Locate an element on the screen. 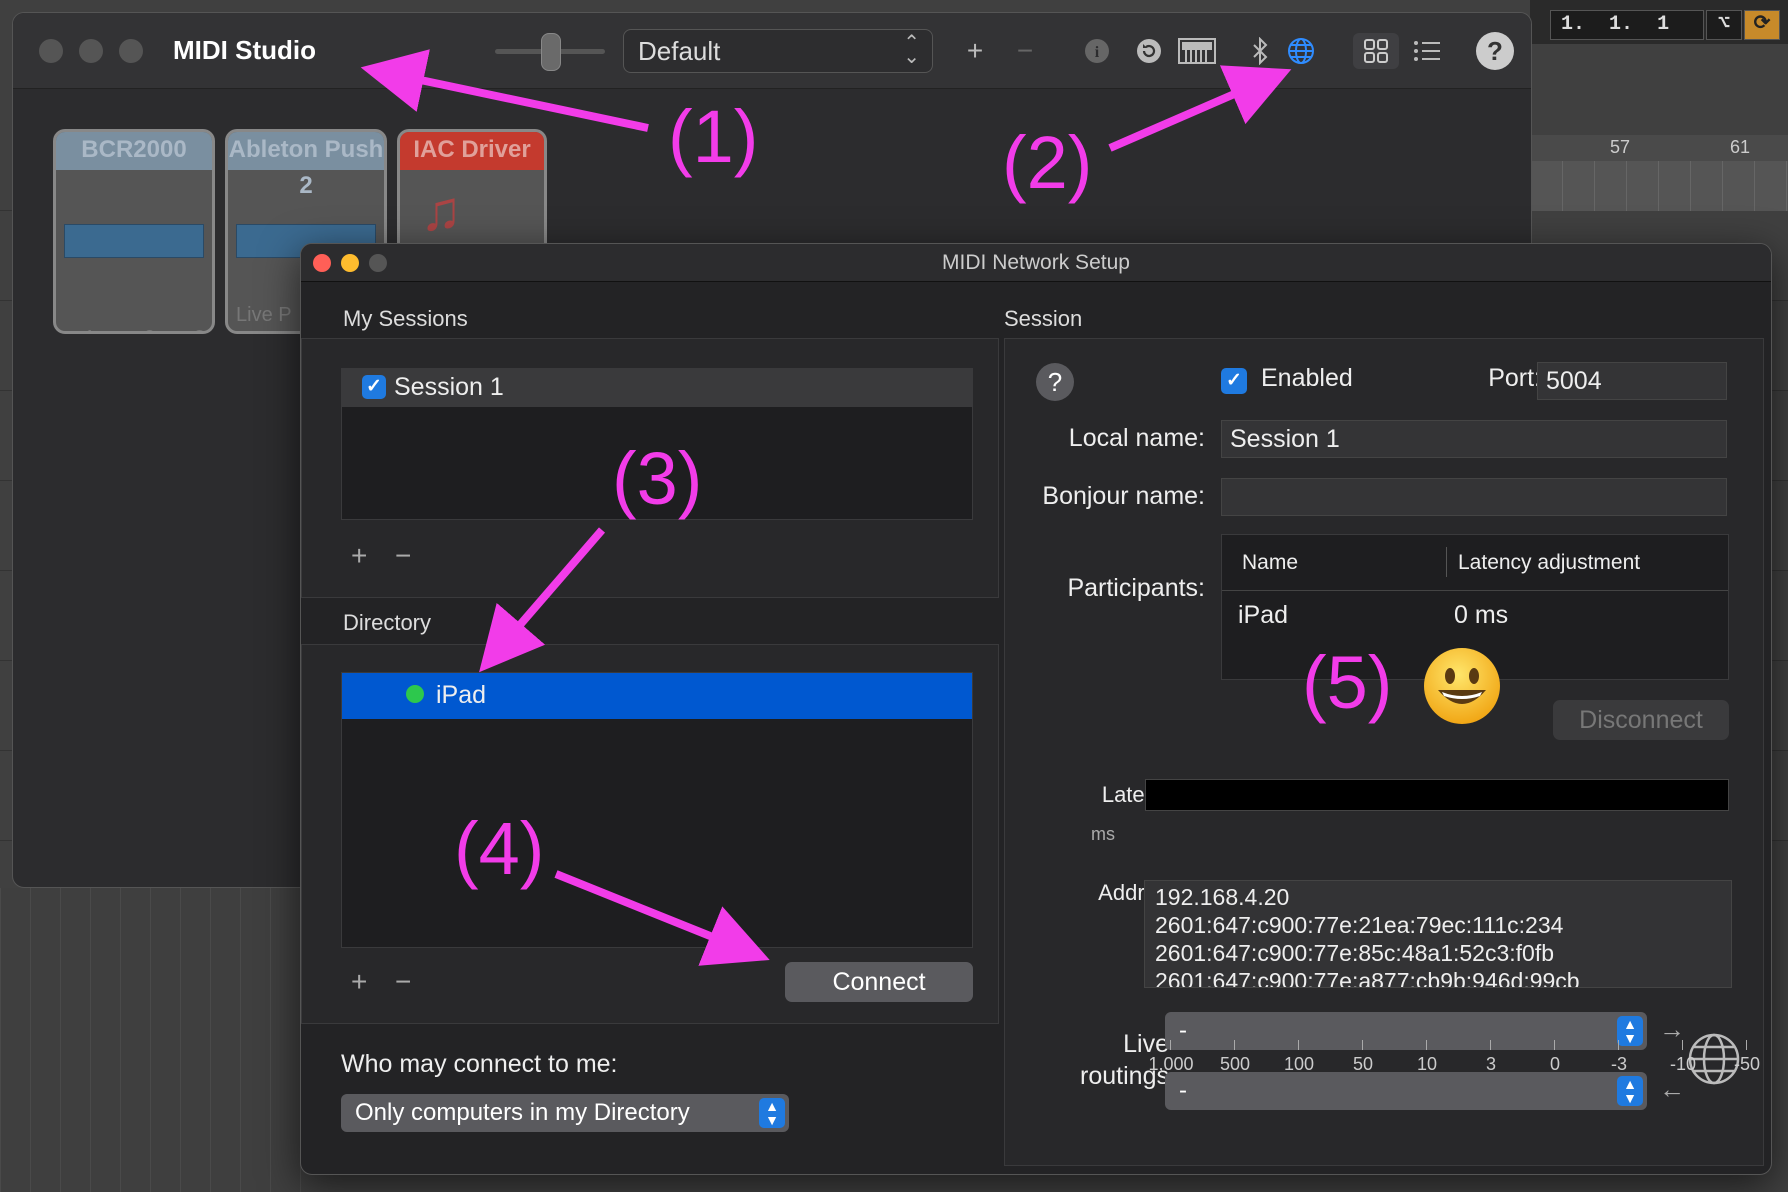  annotation-label: (4) is located at coordinates (499, 848).